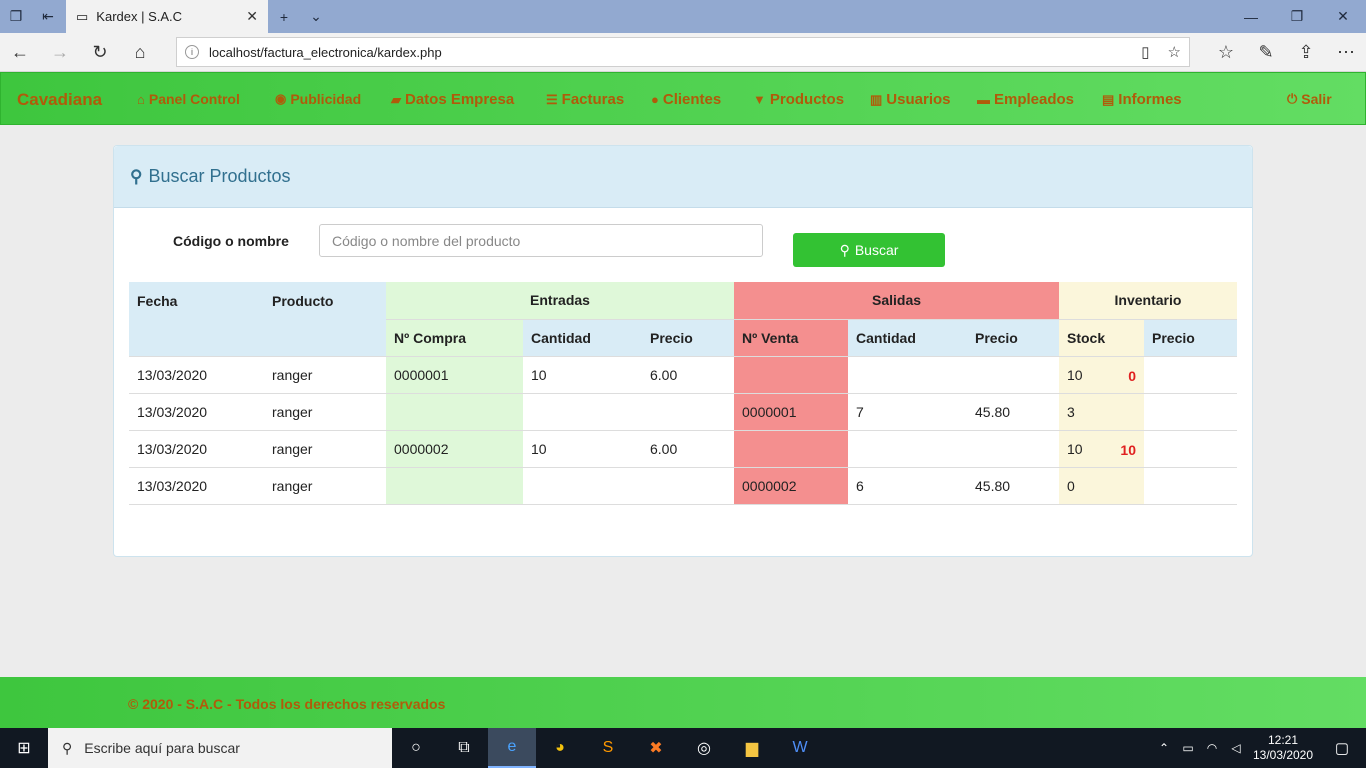  What do you see at coordinates (1266, 52) in the screenshot?
I see `notes-pen-icon: ✎` at bounding box center [1266, 52].